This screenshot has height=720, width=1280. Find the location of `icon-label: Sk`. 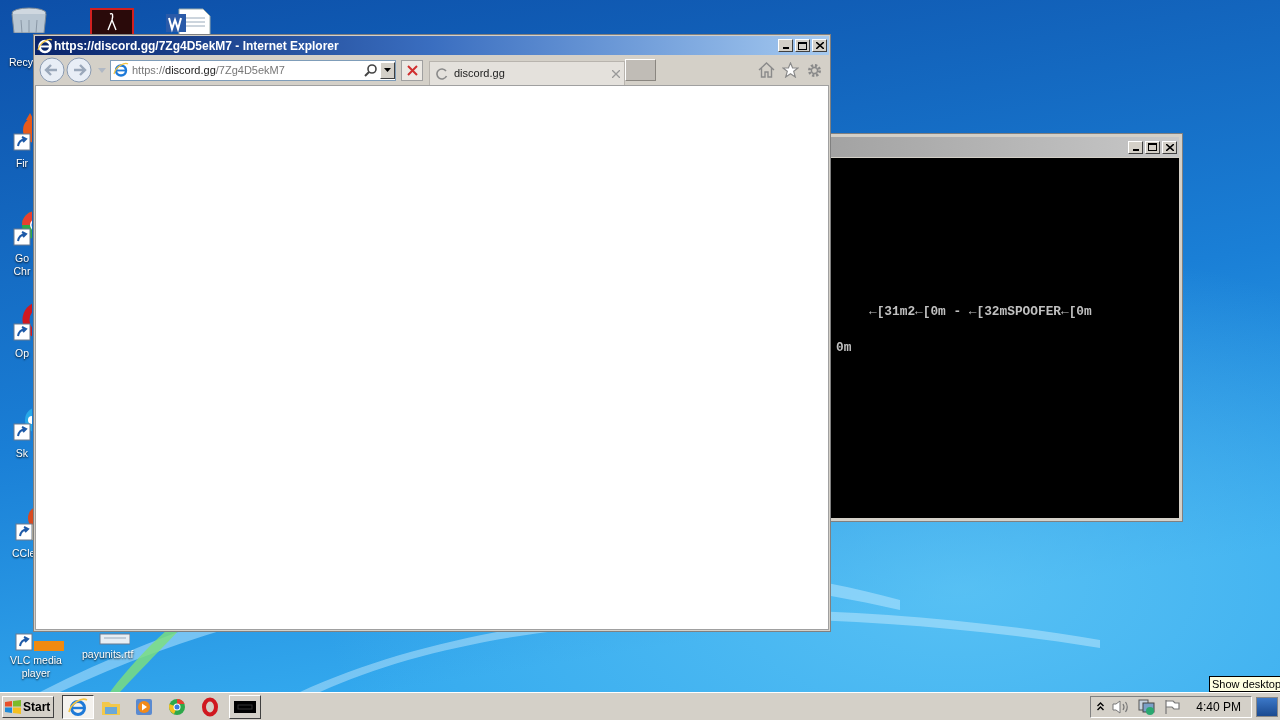

icon-label: Sk is located at coordinates (22, 453).